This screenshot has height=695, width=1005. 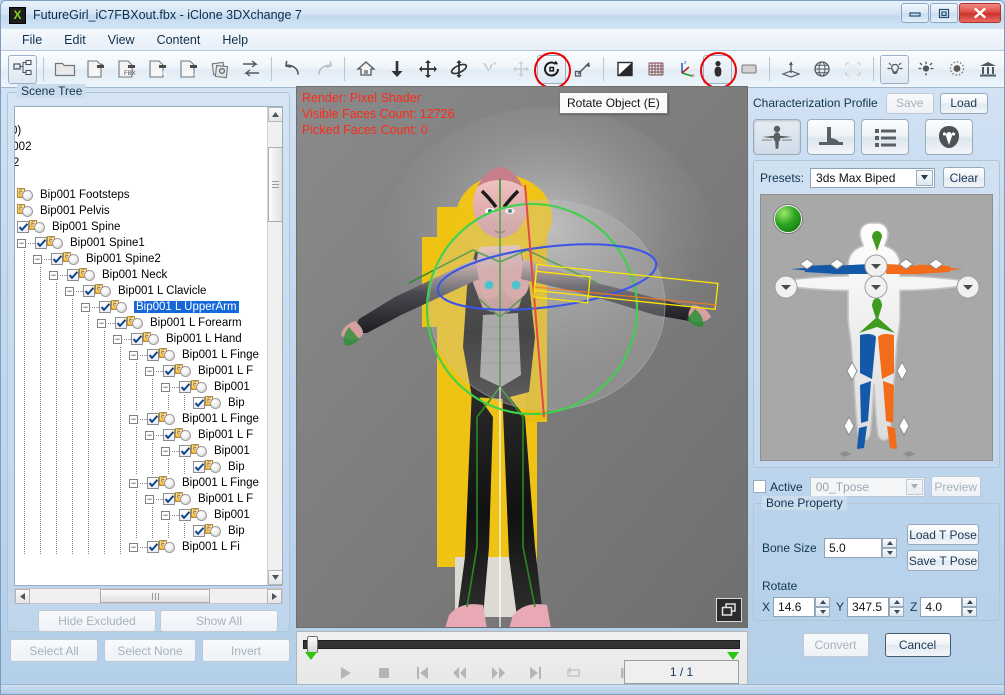 I want to click on tree-row: ode(0), so click(x=148, y=131).